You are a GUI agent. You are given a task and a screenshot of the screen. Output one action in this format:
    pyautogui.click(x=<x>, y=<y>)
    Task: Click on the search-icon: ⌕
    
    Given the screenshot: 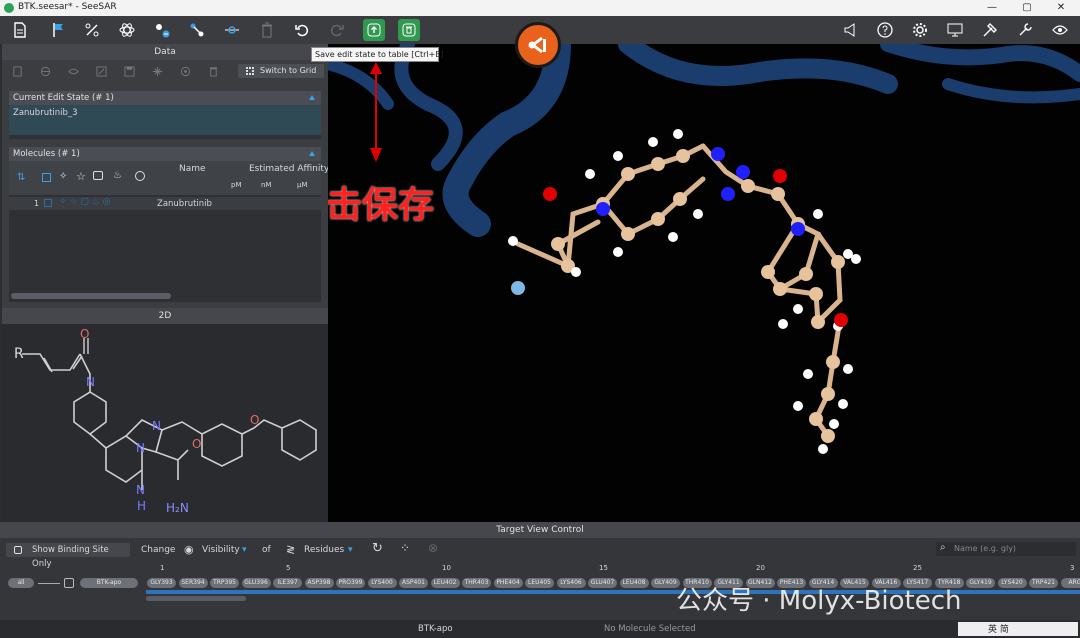 What is the action you would take?
    pyautogui.click(x=943, y=547)
    